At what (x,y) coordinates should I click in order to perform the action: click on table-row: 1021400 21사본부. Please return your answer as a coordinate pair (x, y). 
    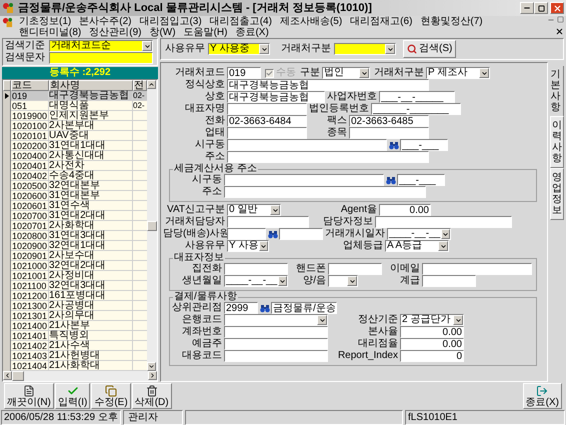
    Looking at the image, I should click on (75, 326).